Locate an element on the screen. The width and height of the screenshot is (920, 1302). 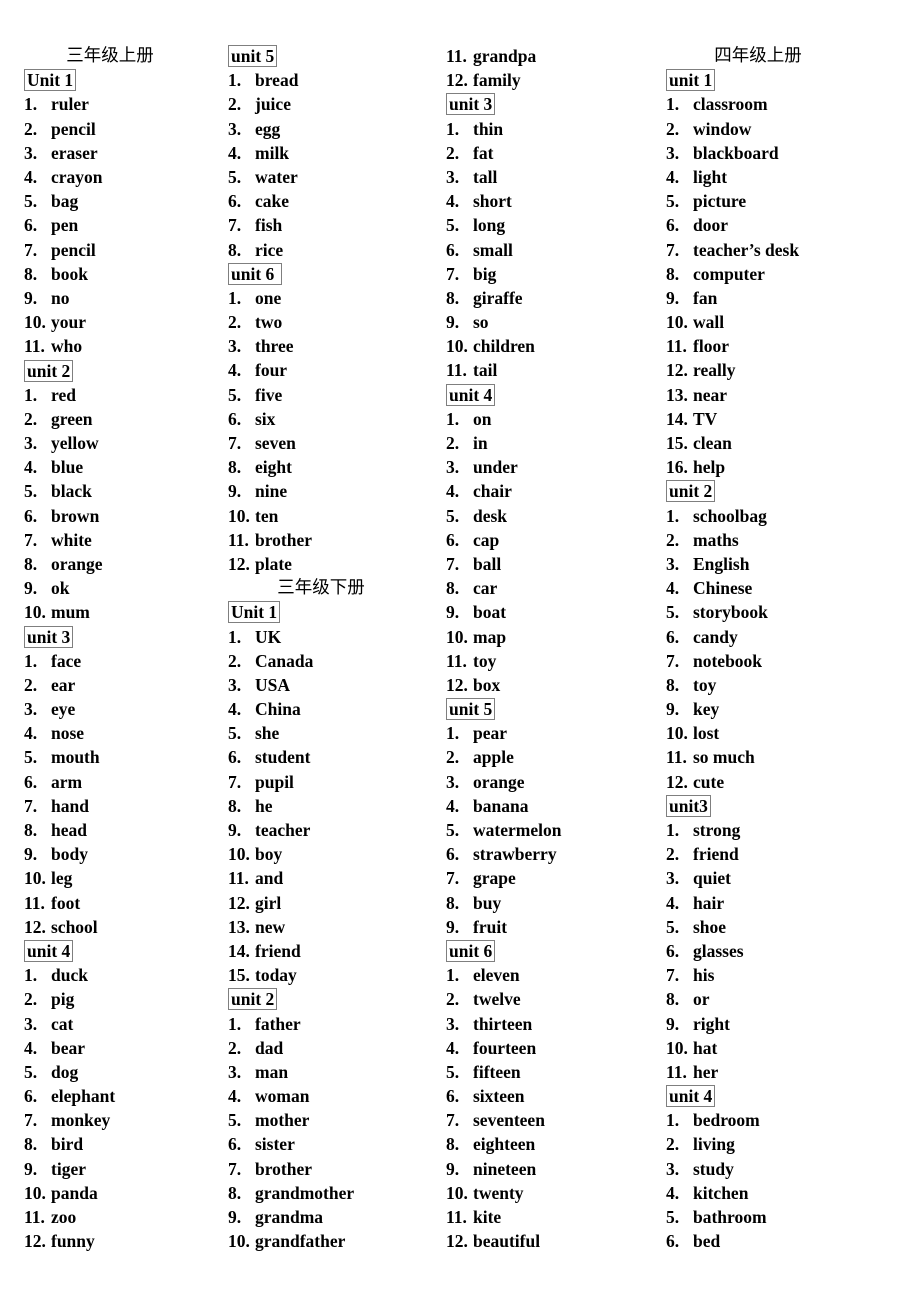
word-entry: 1. father is located at coordinates (332, 1024).